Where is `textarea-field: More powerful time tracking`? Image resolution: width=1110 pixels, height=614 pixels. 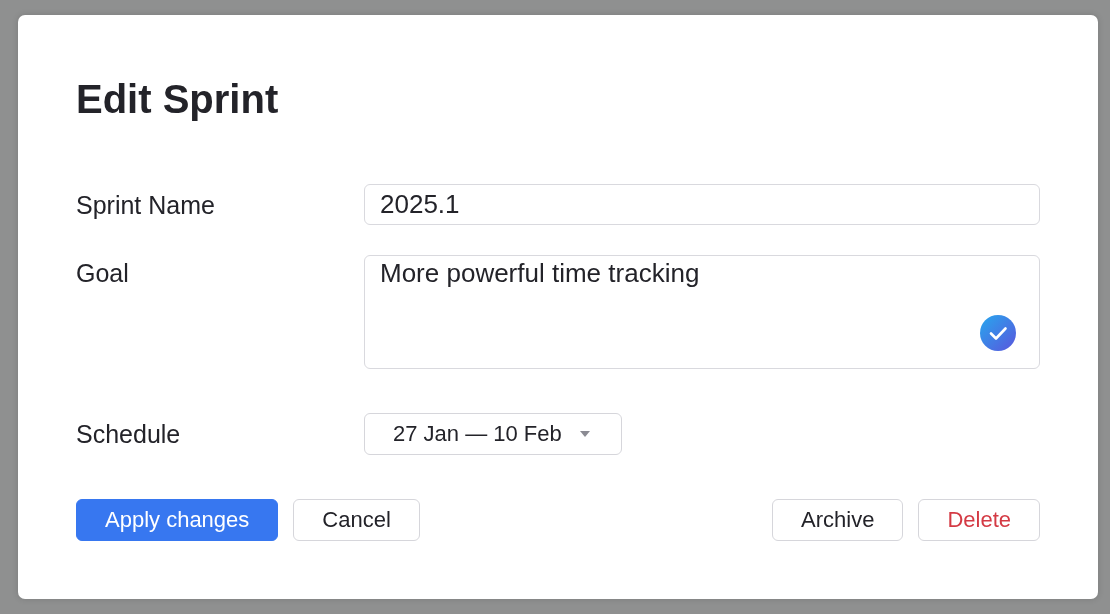
textarea-field: More powerful time tracking is located at coordinates (702, 312).